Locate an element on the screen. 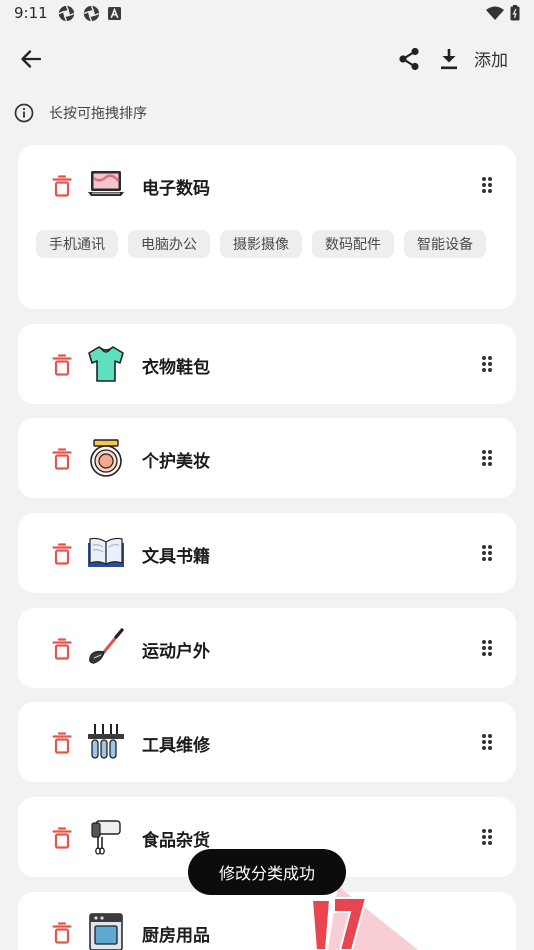  category-name: 运动户外 is located at coordinates (176, 652).